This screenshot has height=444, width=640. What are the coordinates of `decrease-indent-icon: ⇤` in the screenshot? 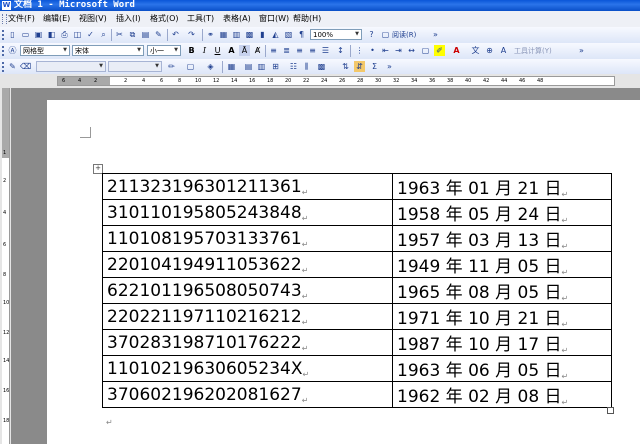 It's located at (385, 50).